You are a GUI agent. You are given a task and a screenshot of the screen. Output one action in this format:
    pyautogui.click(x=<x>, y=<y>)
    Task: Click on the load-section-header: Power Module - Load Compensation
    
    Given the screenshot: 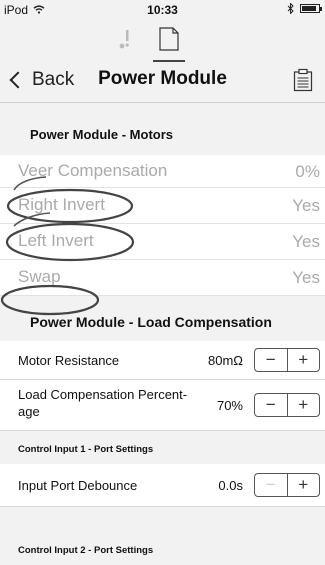 What is the action you would take?
    pyautogui.click(x=162, y=318)
    